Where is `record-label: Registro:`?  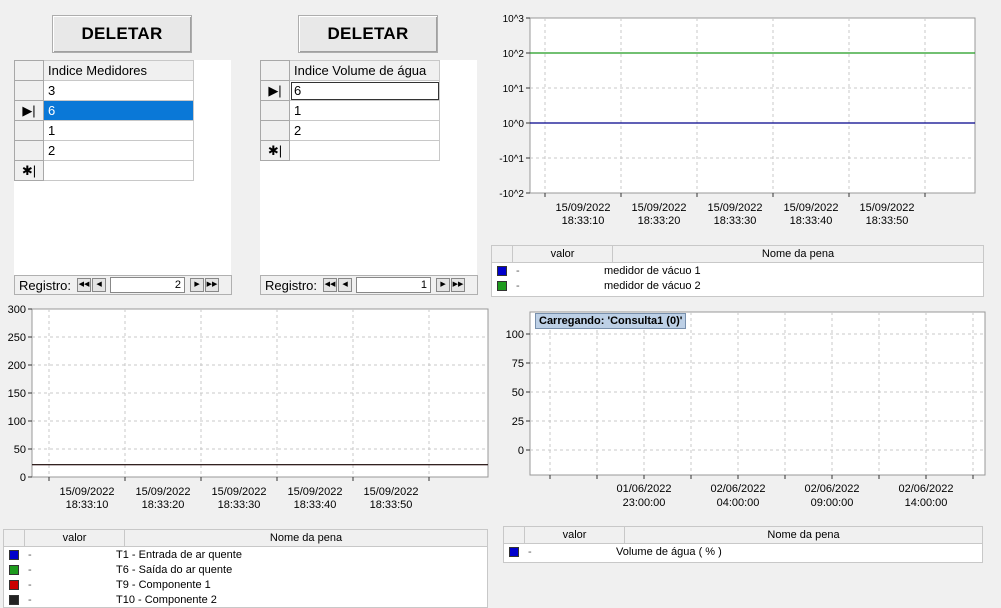
record-label: Registro: is located at coordinates (45, 285).